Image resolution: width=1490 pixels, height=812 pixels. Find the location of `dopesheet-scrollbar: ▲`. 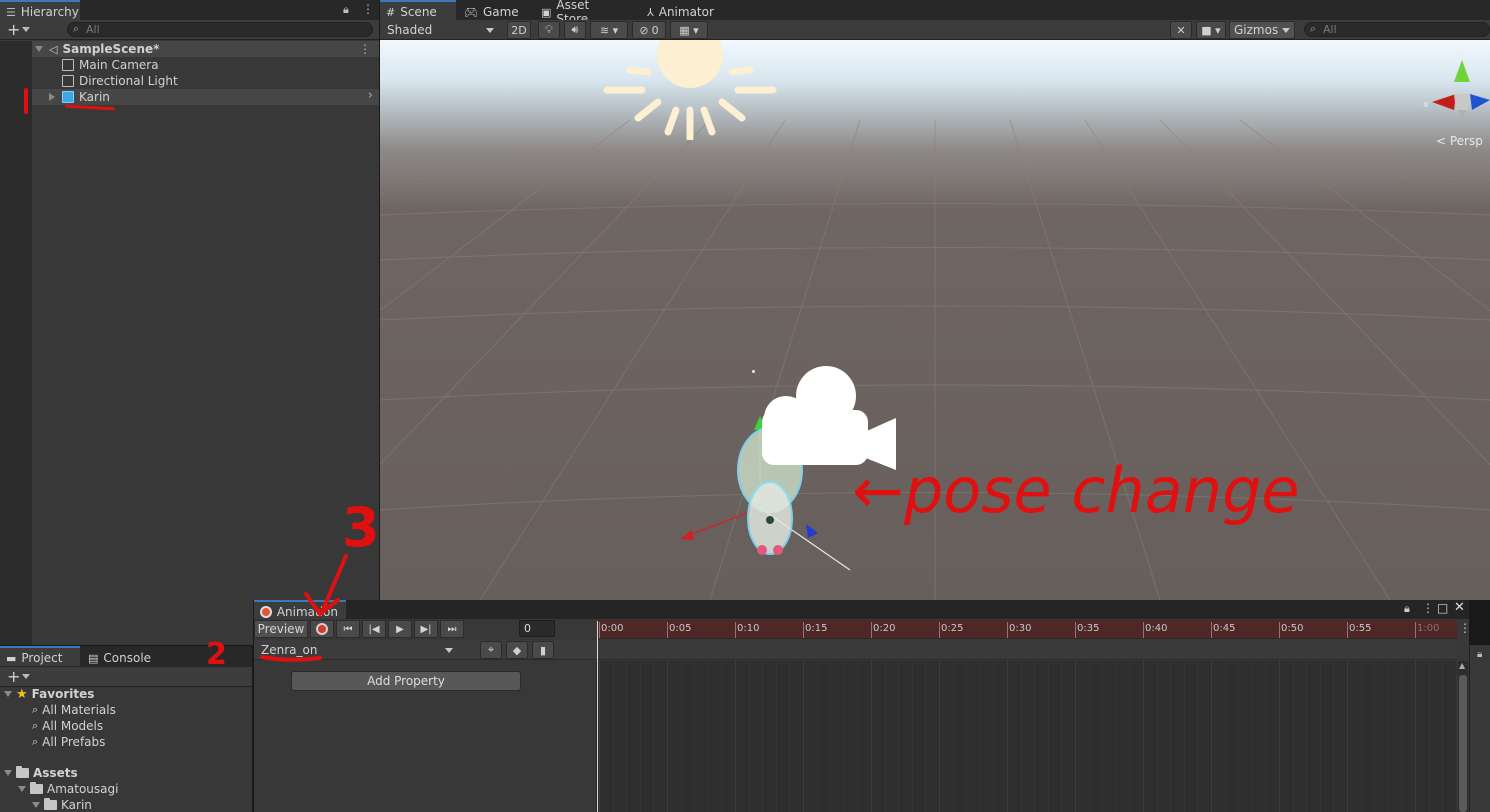

dopesheet-scrollbar: ▲ is located at coordinates (1463, 736).